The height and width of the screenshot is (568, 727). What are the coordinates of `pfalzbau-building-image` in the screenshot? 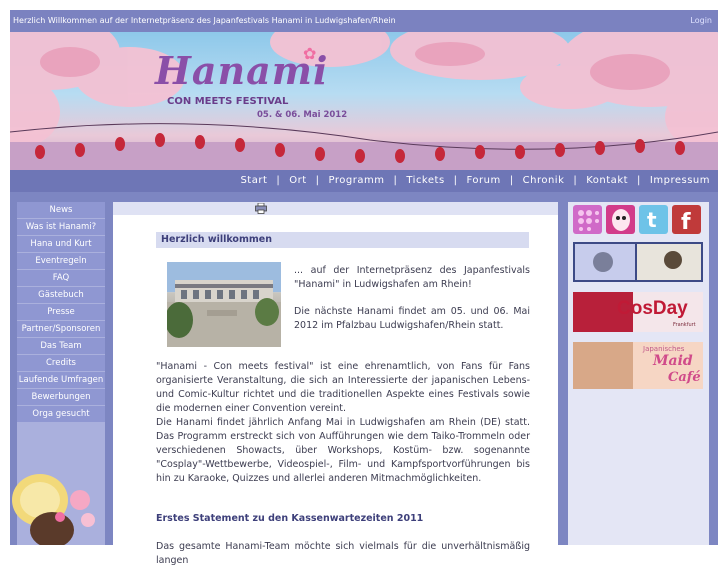 It's located at (224, 304).